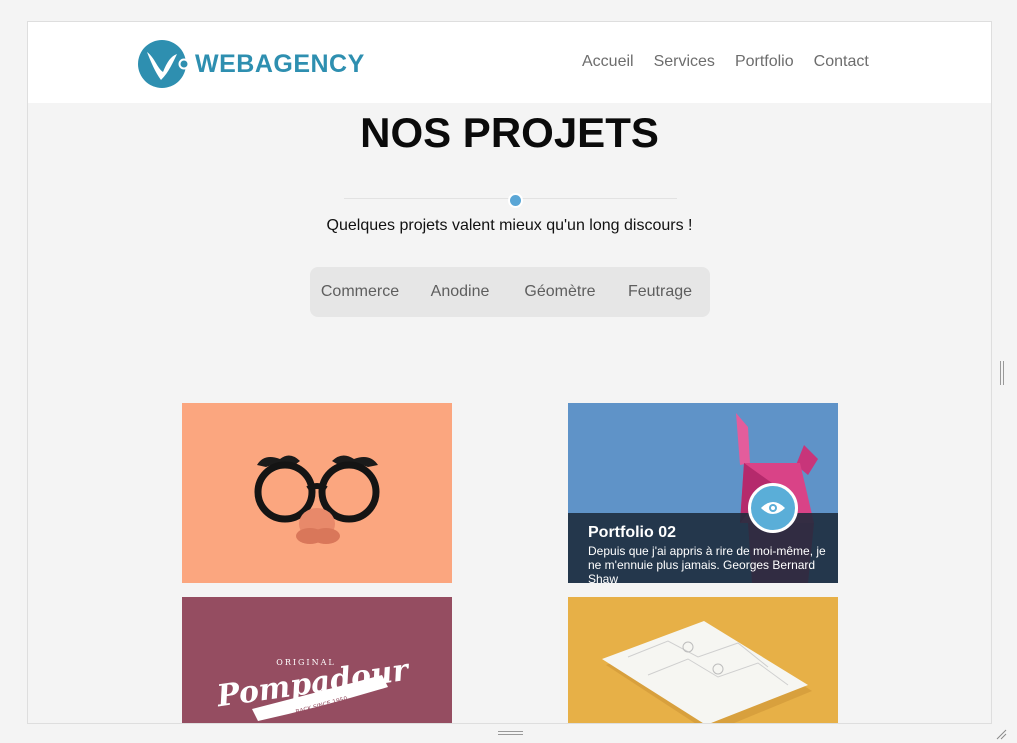  I want to click on main-nav: Accueil Services Portfolio Contact, so click(735, 62).